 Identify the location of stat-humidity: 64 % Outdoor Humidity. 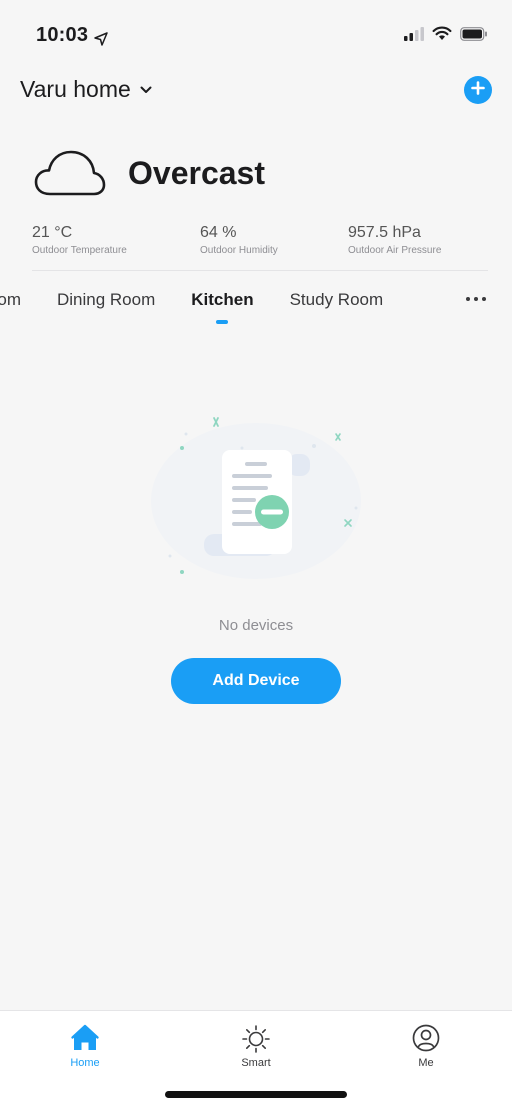
(274, 240).